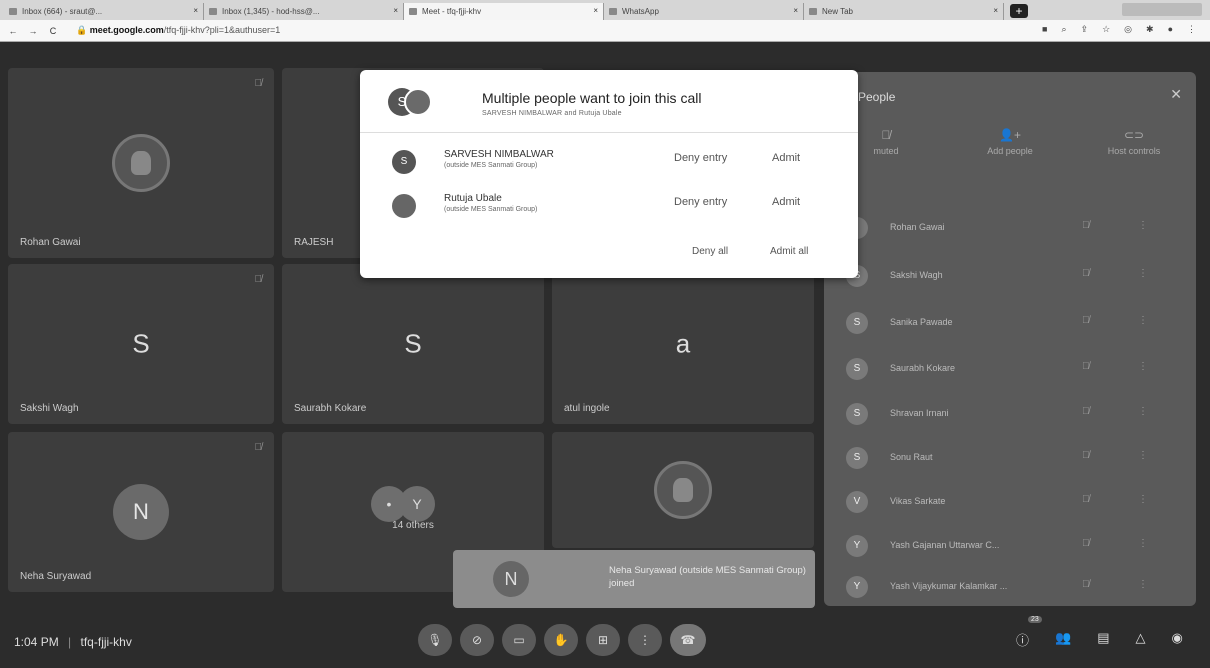  Describe the element at coordinates (704, 11) in the screenshot. I see `tab-whatsapp: WhatsApp ×` at that location.